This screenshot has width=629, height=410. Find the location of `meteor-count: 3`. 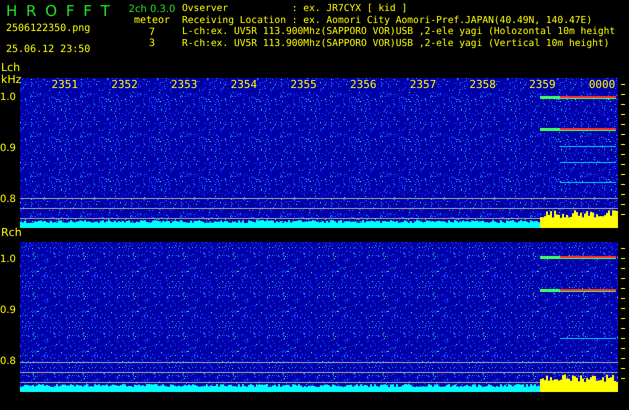

meteor-count: 3 is located at coordinates (152, 43).